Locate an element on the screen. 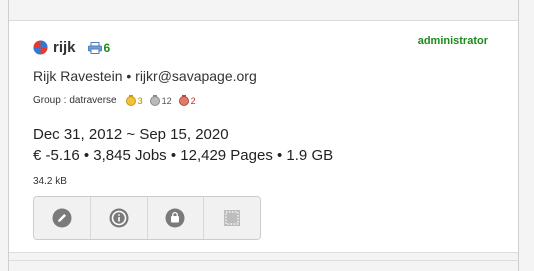 Image resolution: width=534 pixels, height=271 pixels. badge-yellow: 3 is located at coordinates (134, 100).